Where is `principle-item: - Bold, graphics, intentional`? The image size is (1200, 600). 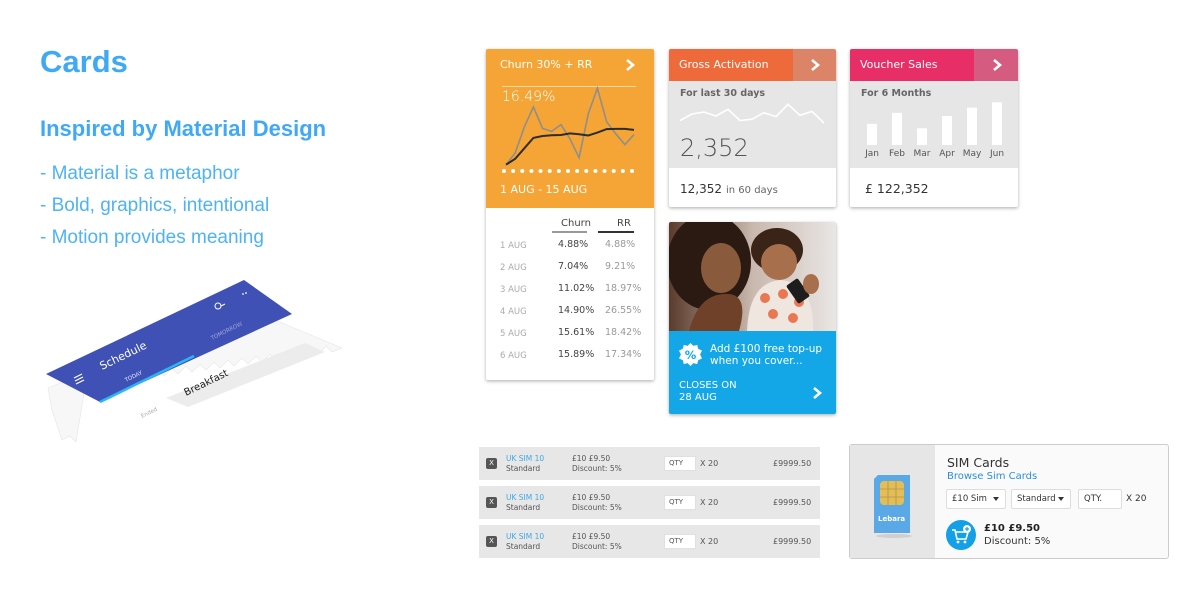 principle-item: - Bold, graphics, intentional is located at coordinates (155, 205).